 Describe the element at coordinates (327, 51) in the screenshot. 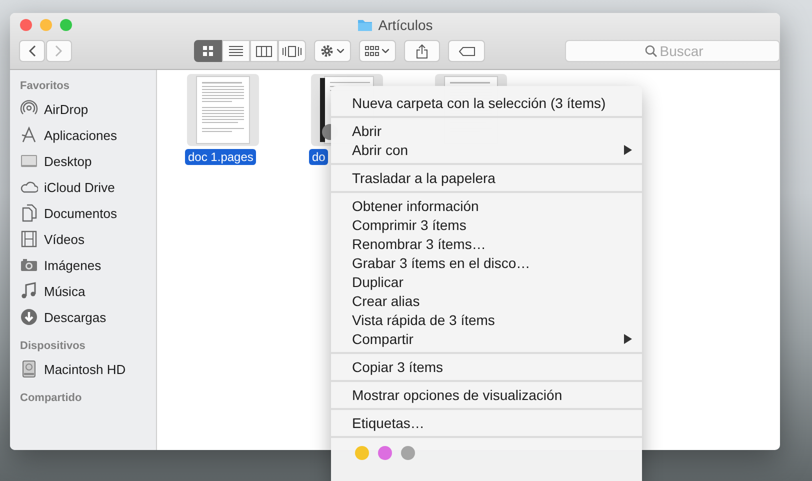

I see `gear-icon` at that location.